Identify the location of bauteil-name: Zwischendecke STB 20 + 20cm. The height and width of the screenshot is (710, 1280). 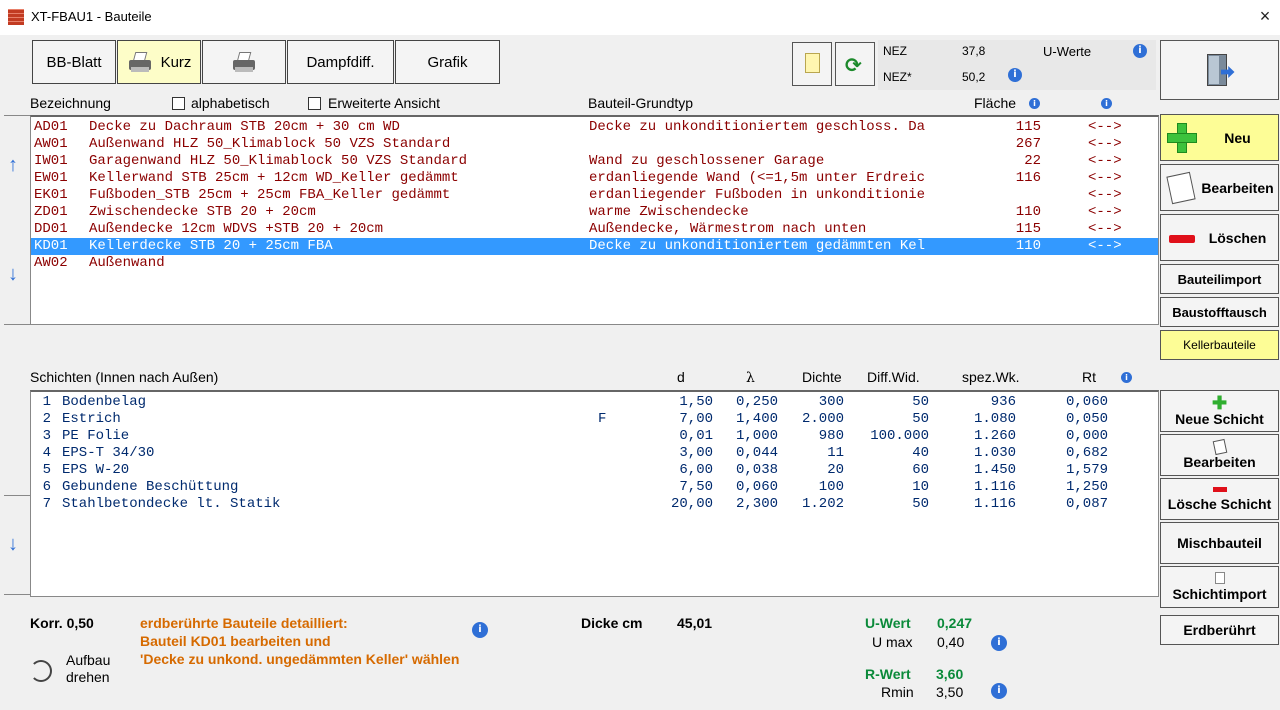
(202, 212).